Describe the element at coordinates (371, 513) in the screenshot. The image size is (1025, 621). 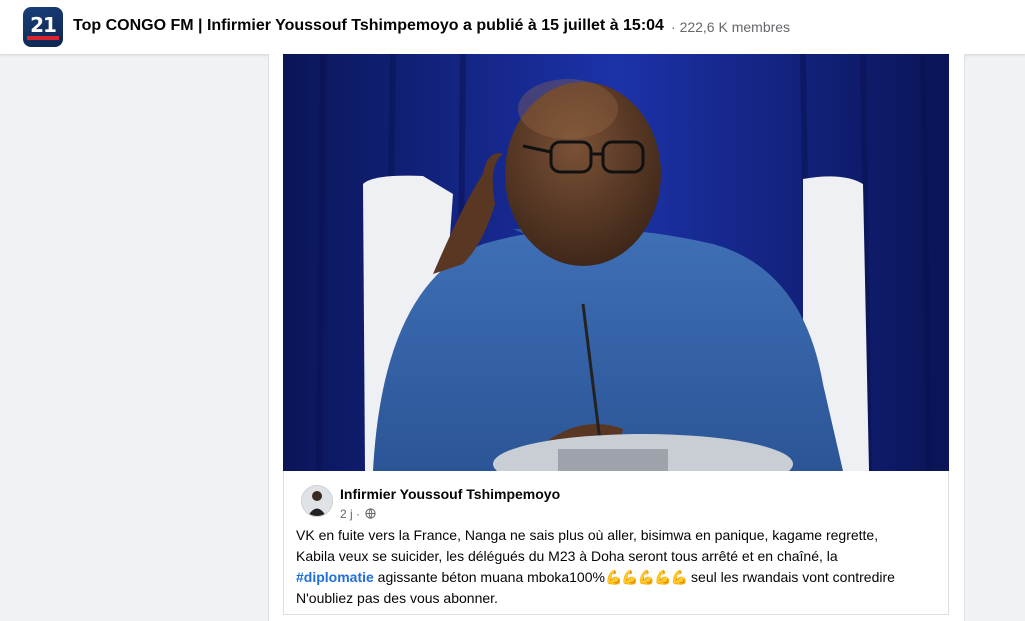
I see `globe-icon` at that location.